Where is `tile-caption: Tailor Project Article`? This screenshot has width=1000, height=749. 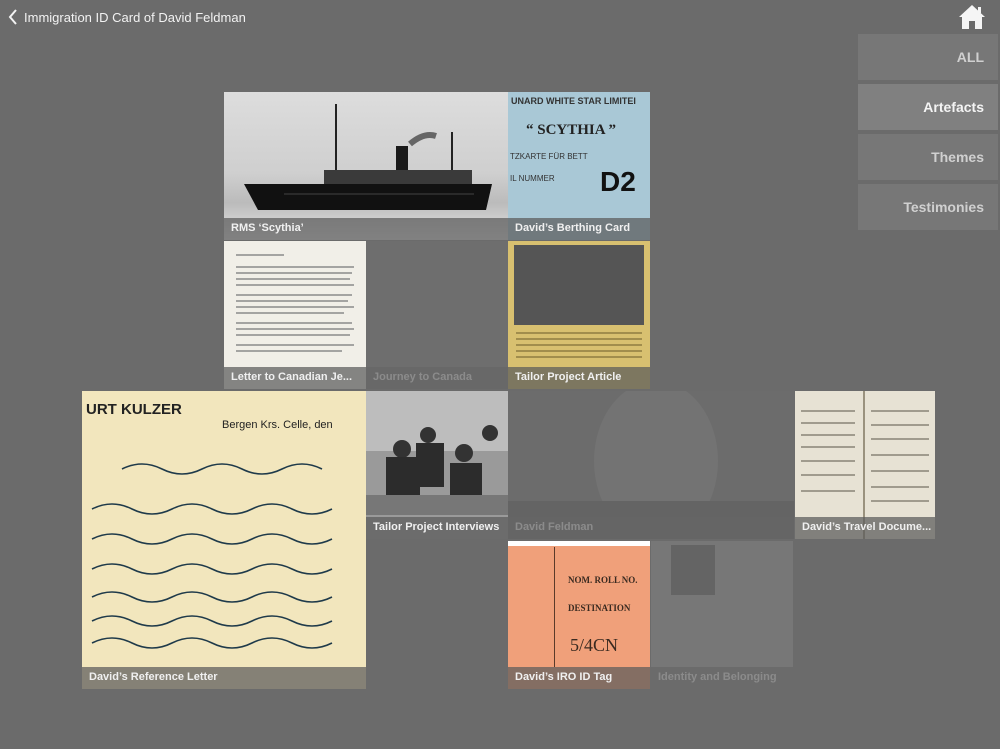 tile-caption: Tailor Project Article is located at coordinates (579, 378).